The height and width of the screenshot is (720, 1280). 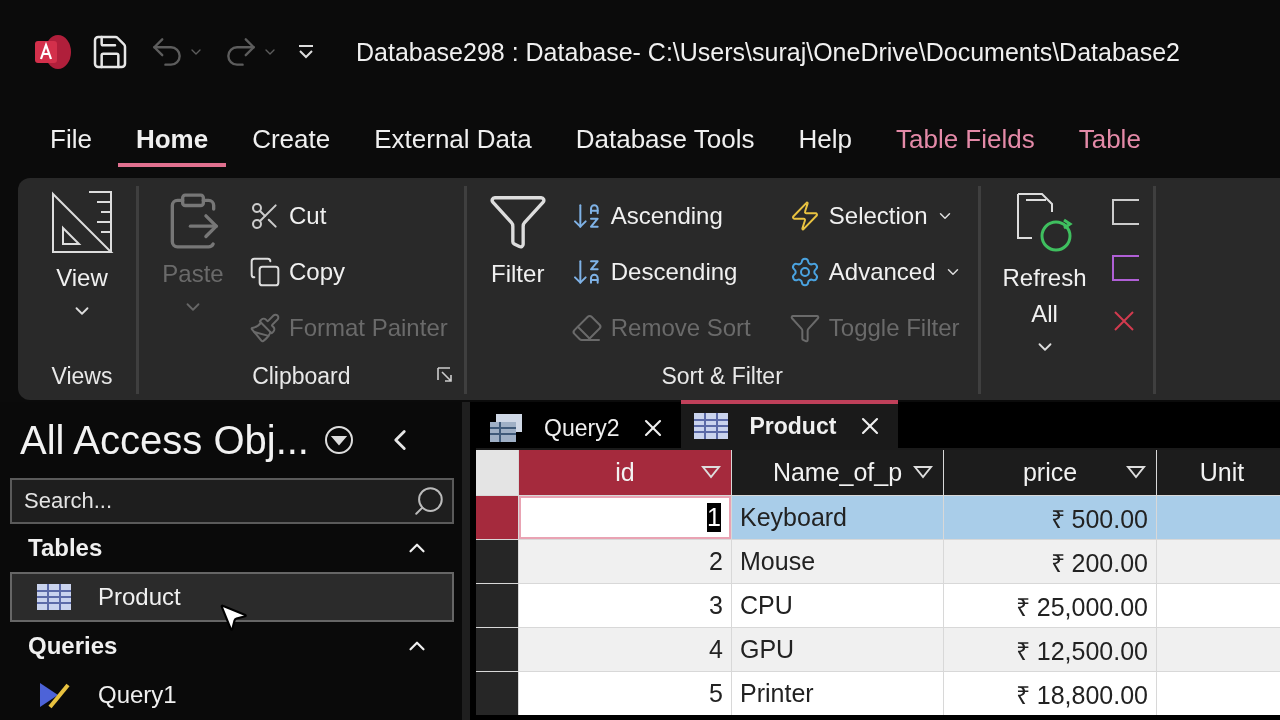 I want to click on table-cell: 3, so click(x=625, y=605).